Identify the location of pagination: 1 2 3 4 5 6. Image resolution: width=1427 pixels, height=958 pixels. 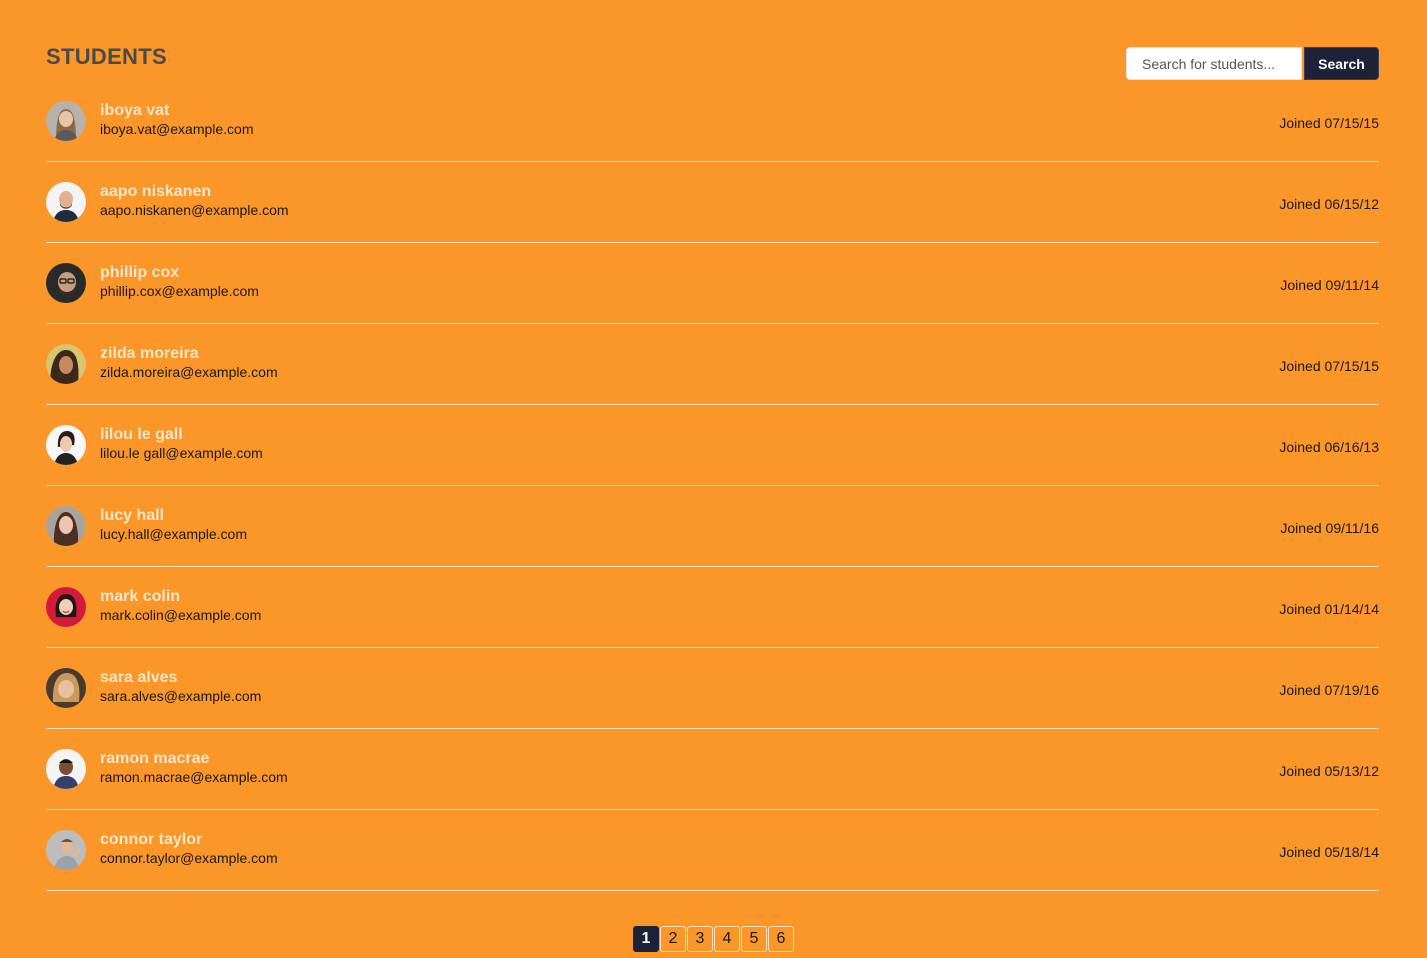
(713, 939).